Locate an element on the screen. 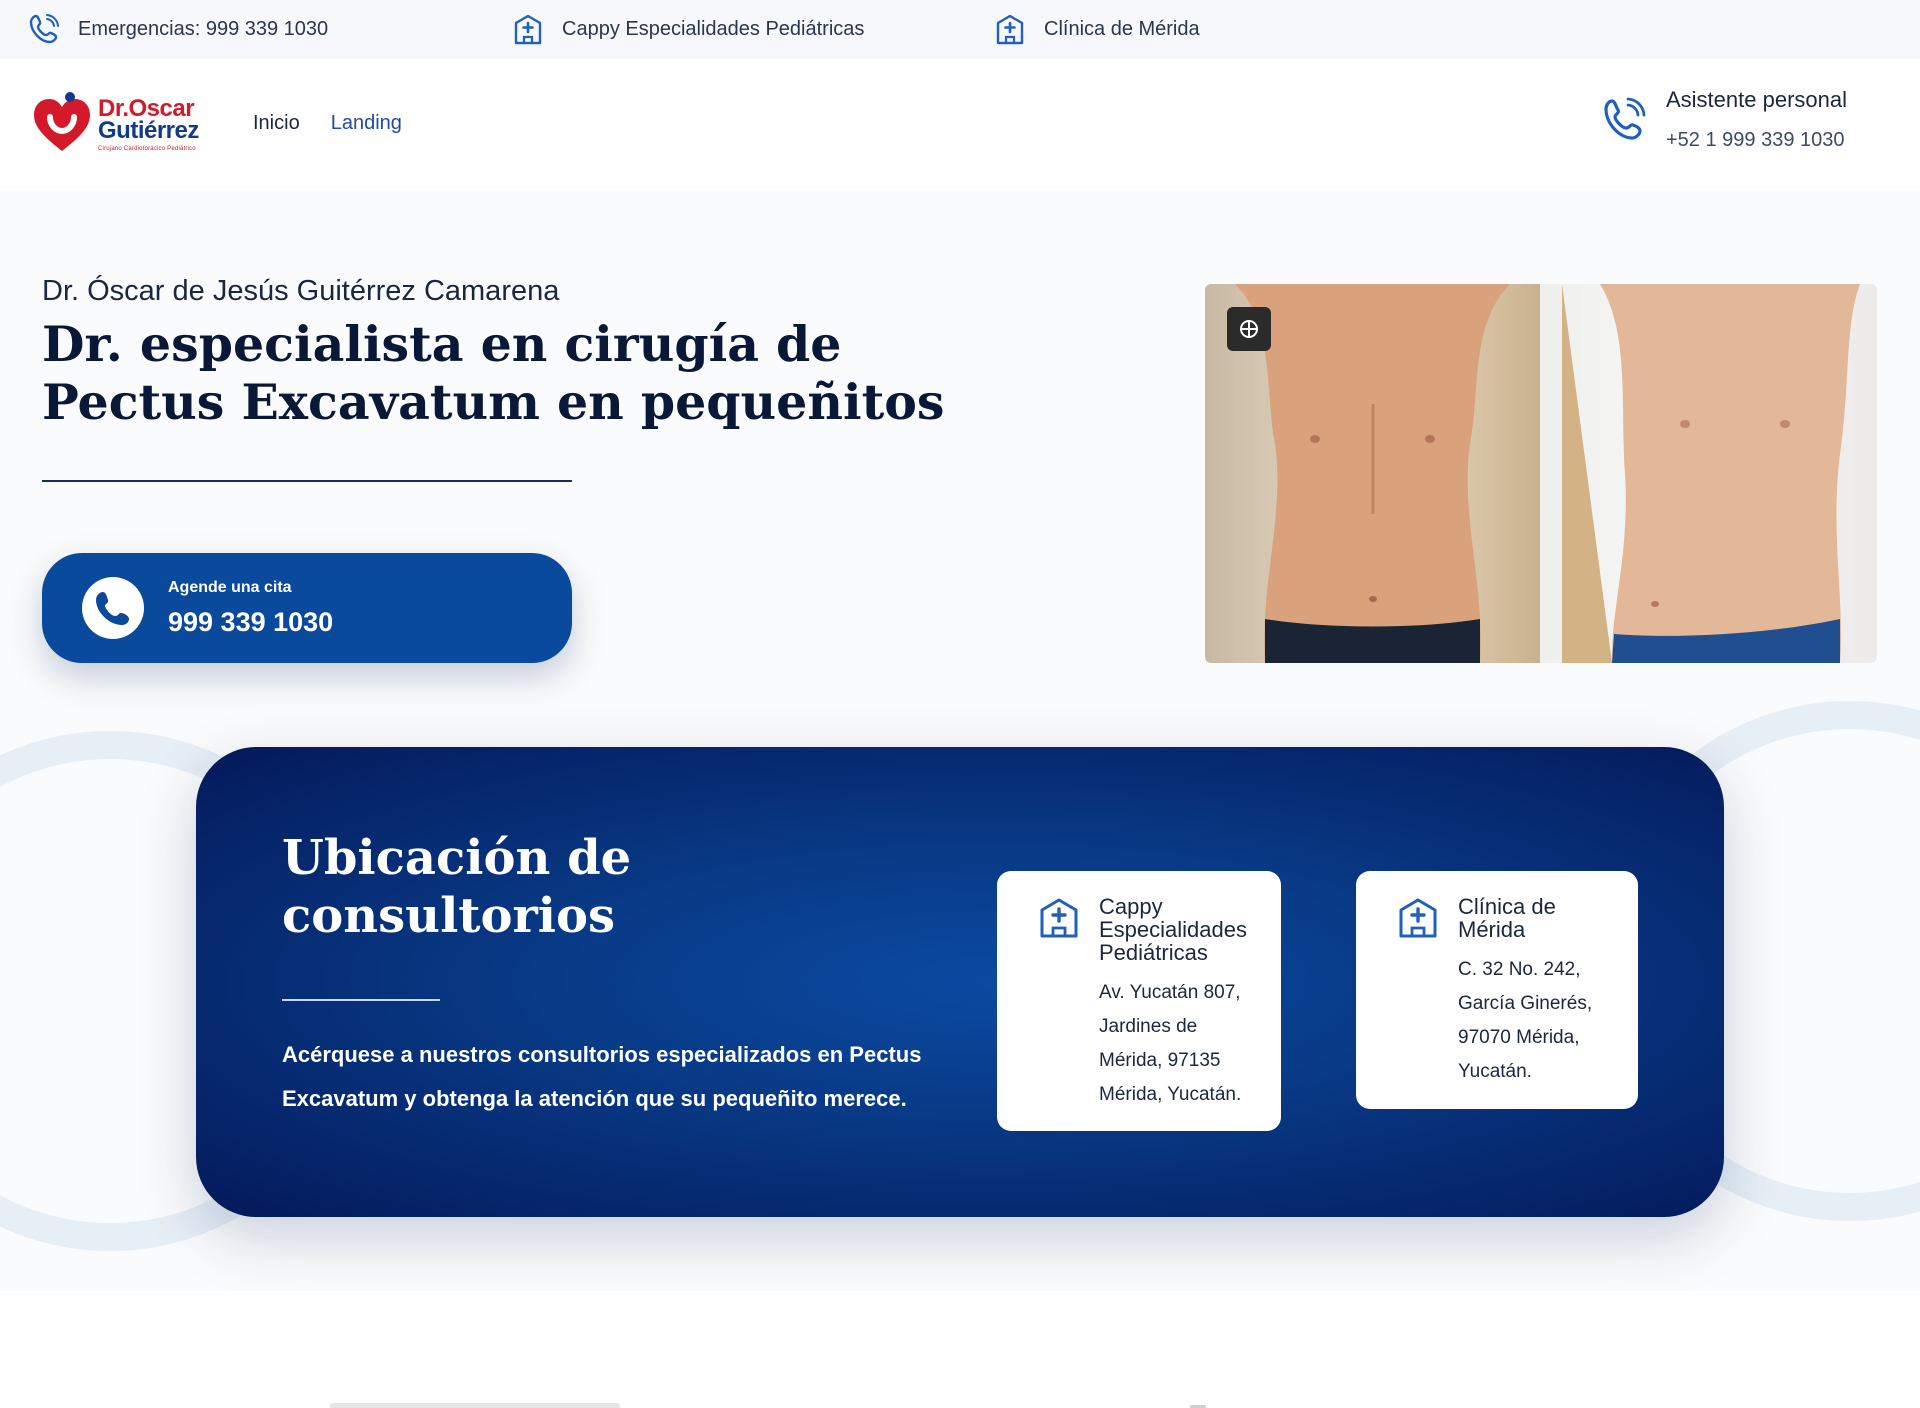 This screenshot has height=1408, width=1920. card-title: Clínica de Mérida is located at coordinates (1525, 918).